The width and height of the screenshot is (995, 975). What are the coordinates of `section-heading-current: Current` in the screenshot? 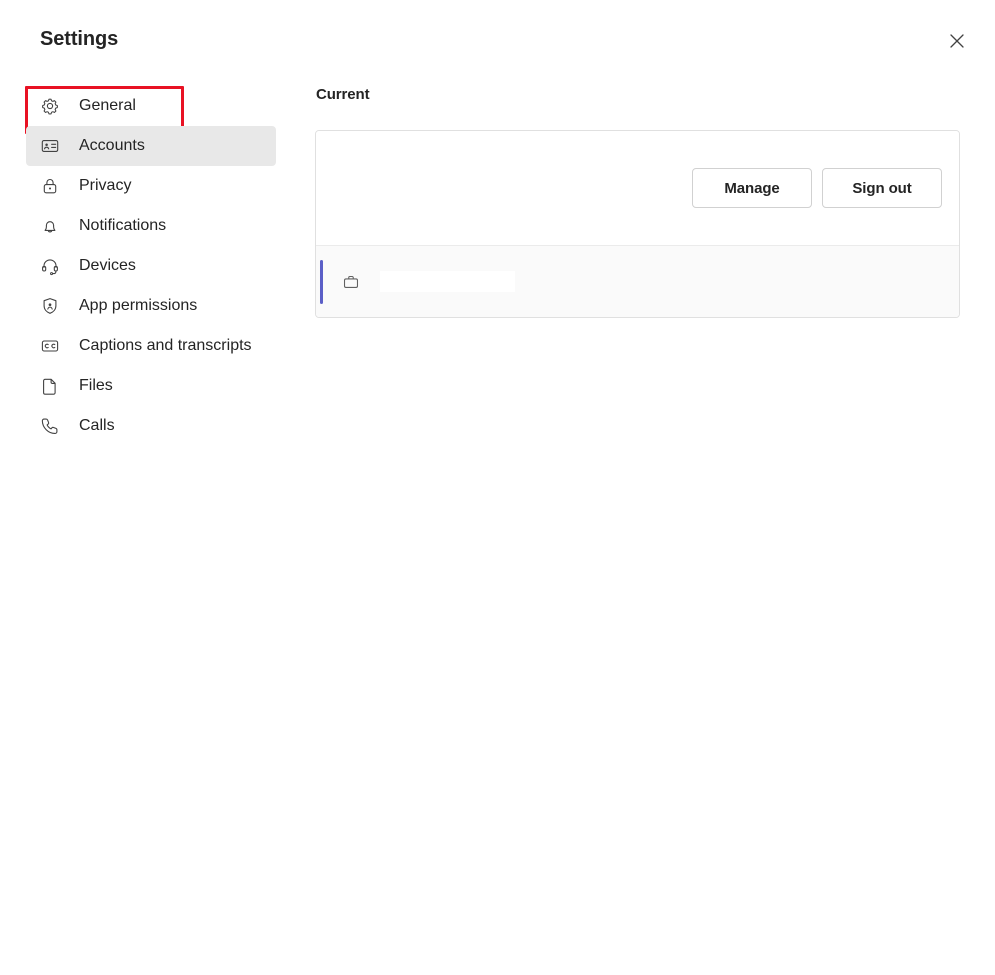 It's located at (343, 94).